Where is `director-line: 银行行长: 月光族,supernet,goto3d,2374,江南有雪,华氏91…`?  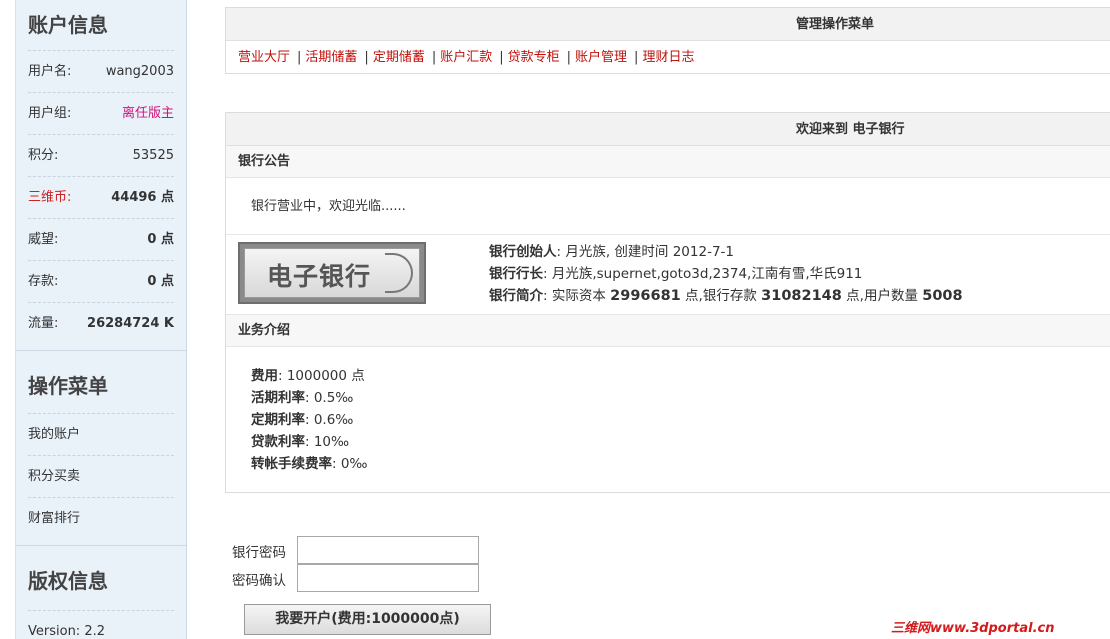 director-line: 银行行长: 月光族,supernet,goto3d,2374,江南有雪,华氏91… is located at coordinates (726, 274).